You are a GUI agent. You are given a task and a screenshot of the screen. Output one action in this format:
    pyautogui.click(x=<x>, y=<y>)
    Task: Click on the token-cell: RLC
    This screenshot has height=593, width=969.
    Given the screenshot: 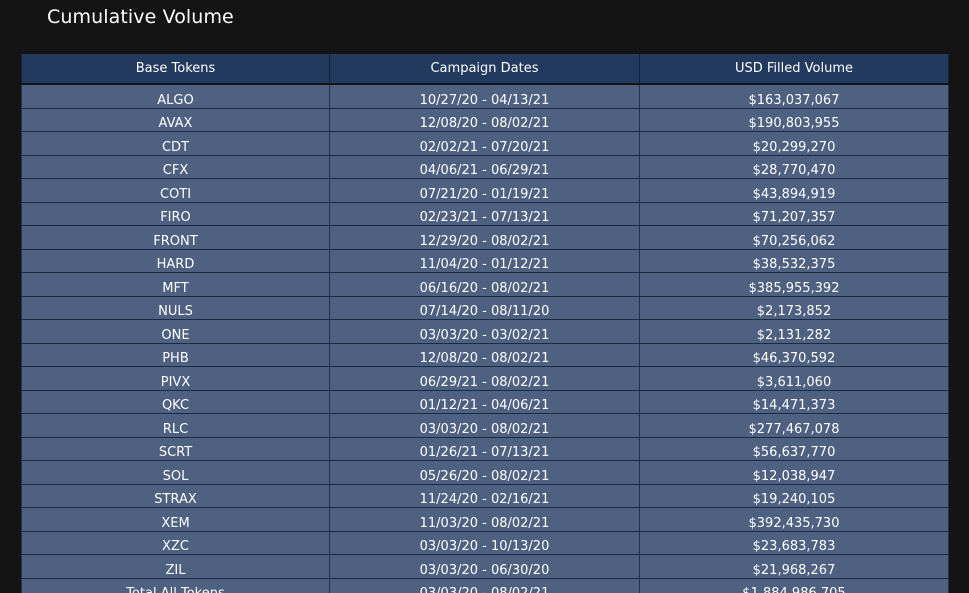 What is the action you would take?
    pyautogui.click(x=175, y=425)
    